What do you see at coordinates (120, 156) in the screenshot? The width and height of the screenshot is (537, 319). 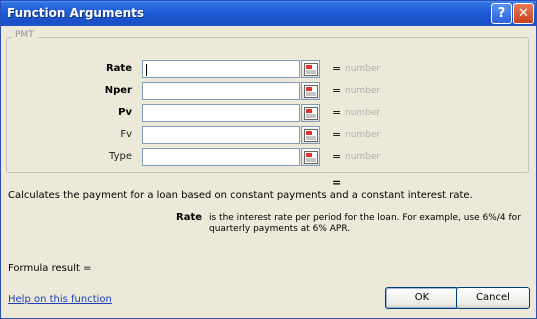 I see `argument-label: Type` at bounding box center [120, 156].